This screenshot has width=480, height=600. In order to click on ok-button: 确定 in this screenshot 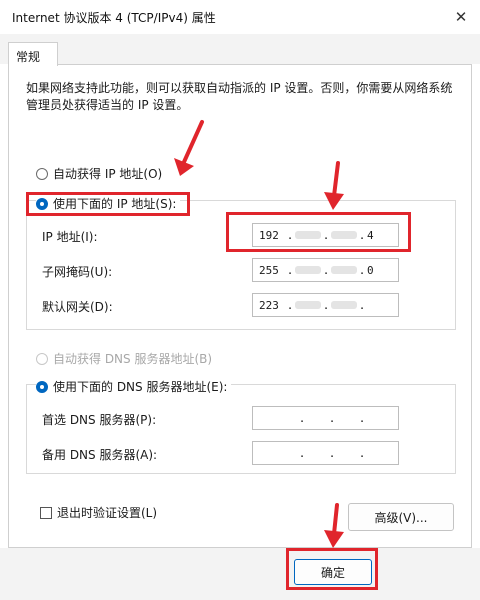, I will do `click(333, 572)`.